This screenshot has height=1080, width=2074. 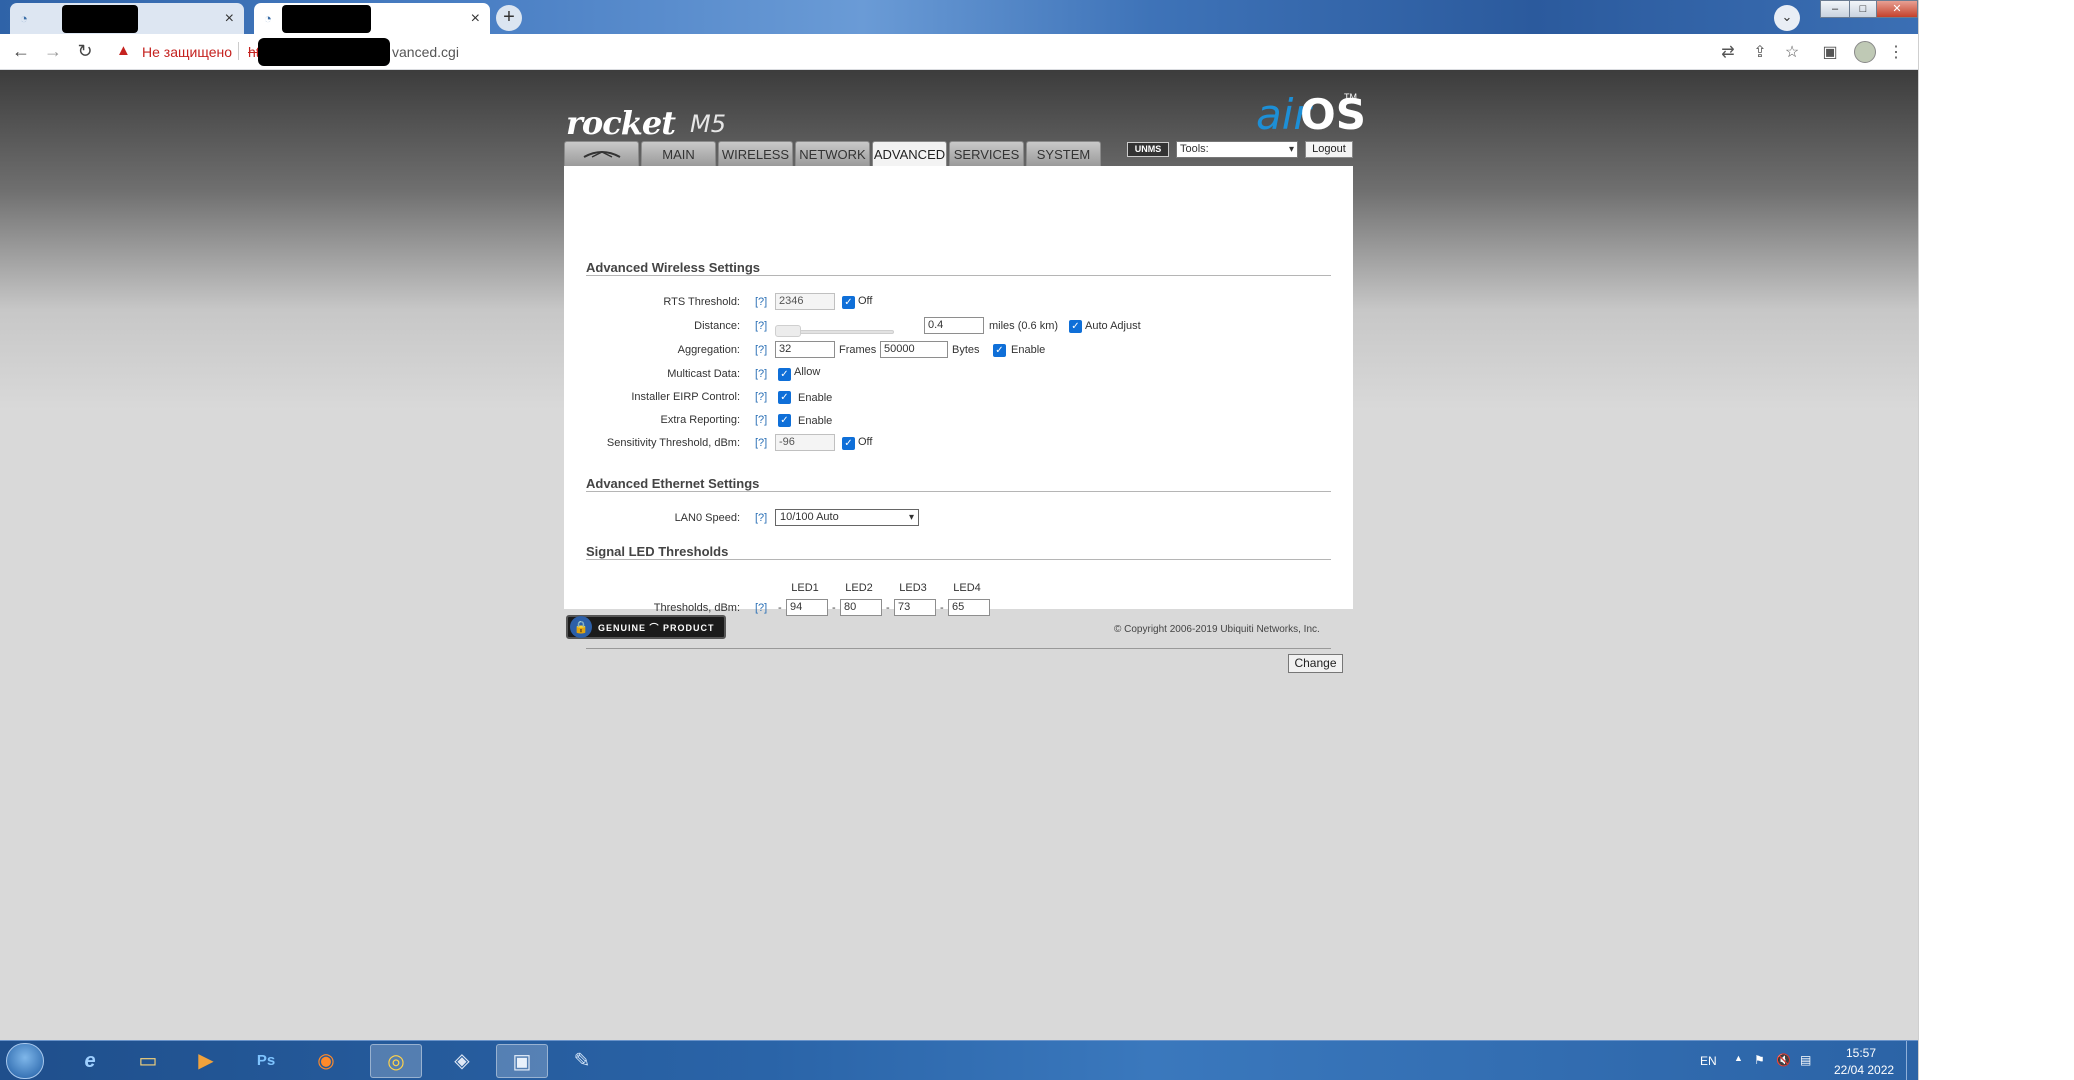 I want to click on virtualbox-icon: ◈, so click(x=462, y=1061).